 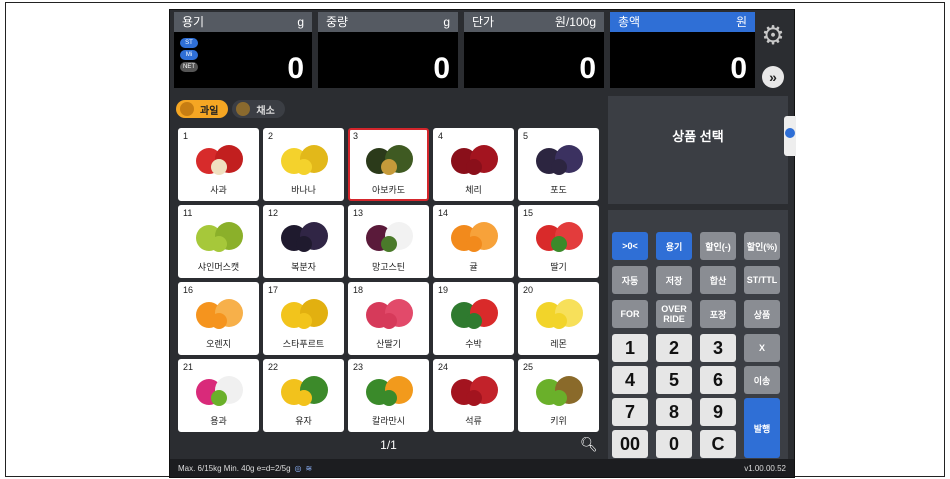 I want to click on badge-st: ST, so click(x=189, y=43).